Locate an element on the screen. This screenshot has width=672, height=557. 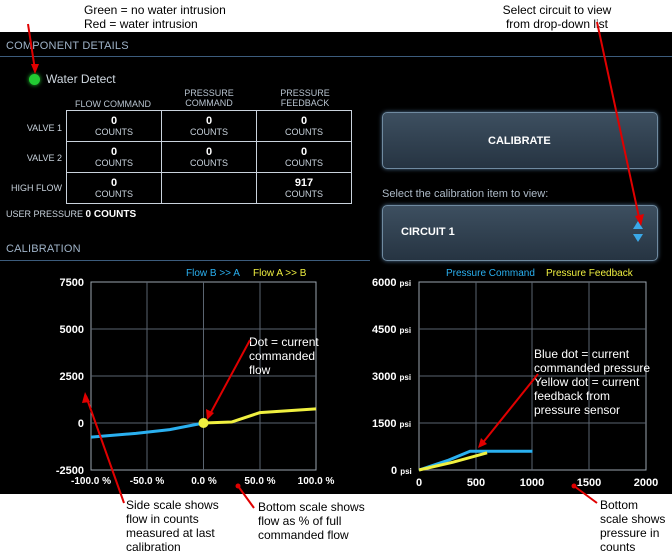
pressure-legend-blue: Pressure Command is located at coordinates (490, 273).